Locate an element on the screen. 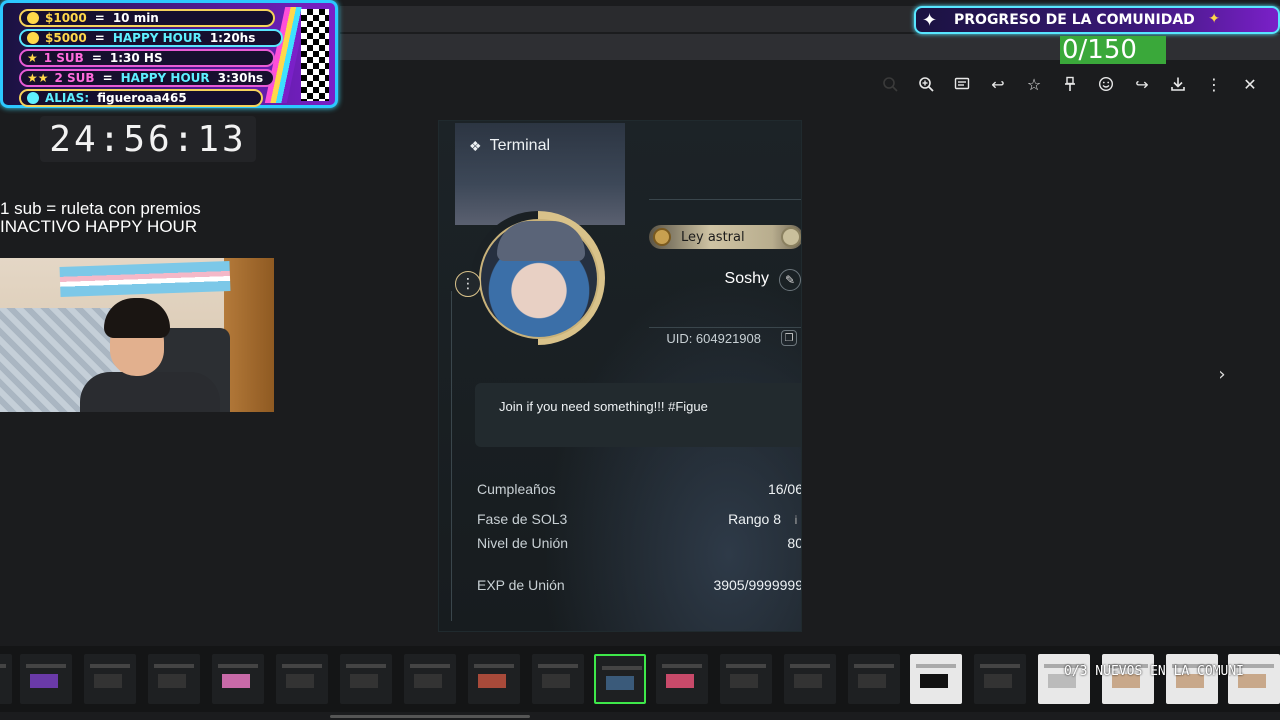 The width and height of the screenshot is (1280, 720). community-progress-title: PROGRESO DE LA COMUNIDAD is located at coordinates (1074, 20).